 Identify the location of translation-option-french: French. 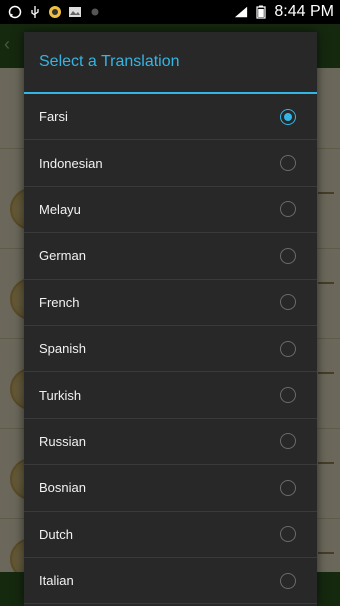
(170, 303).